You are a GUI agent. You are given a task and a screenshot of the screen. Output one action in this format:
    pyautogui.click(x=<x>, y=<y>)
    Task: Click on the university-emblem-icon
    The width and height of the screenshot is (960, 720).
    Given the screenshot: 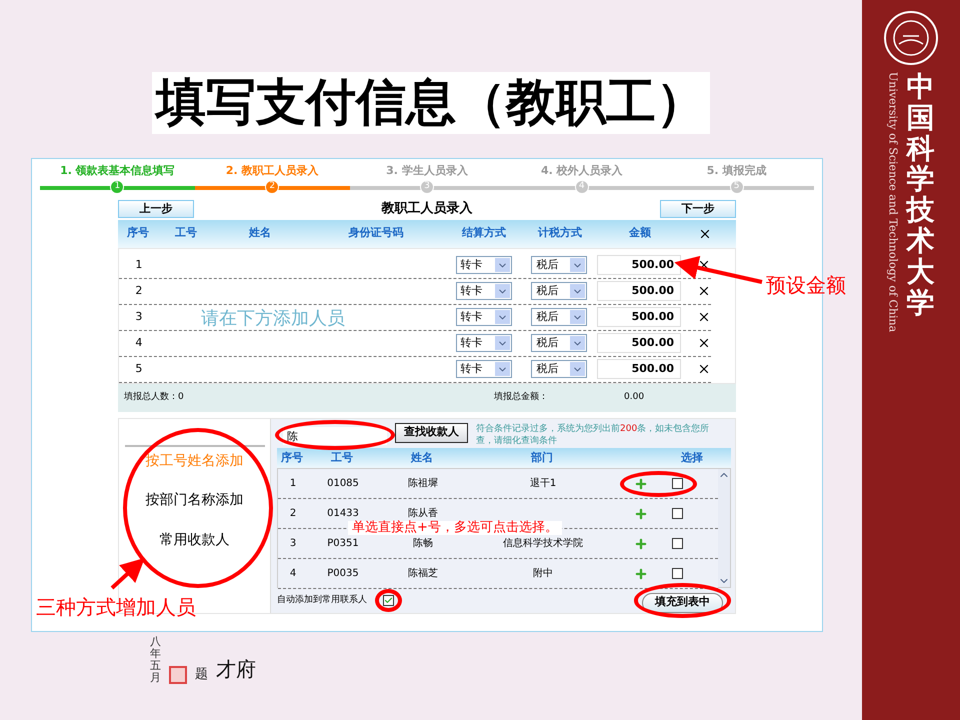 What is the action you would take?
    pyautogui.click(x=911, y=38)
    